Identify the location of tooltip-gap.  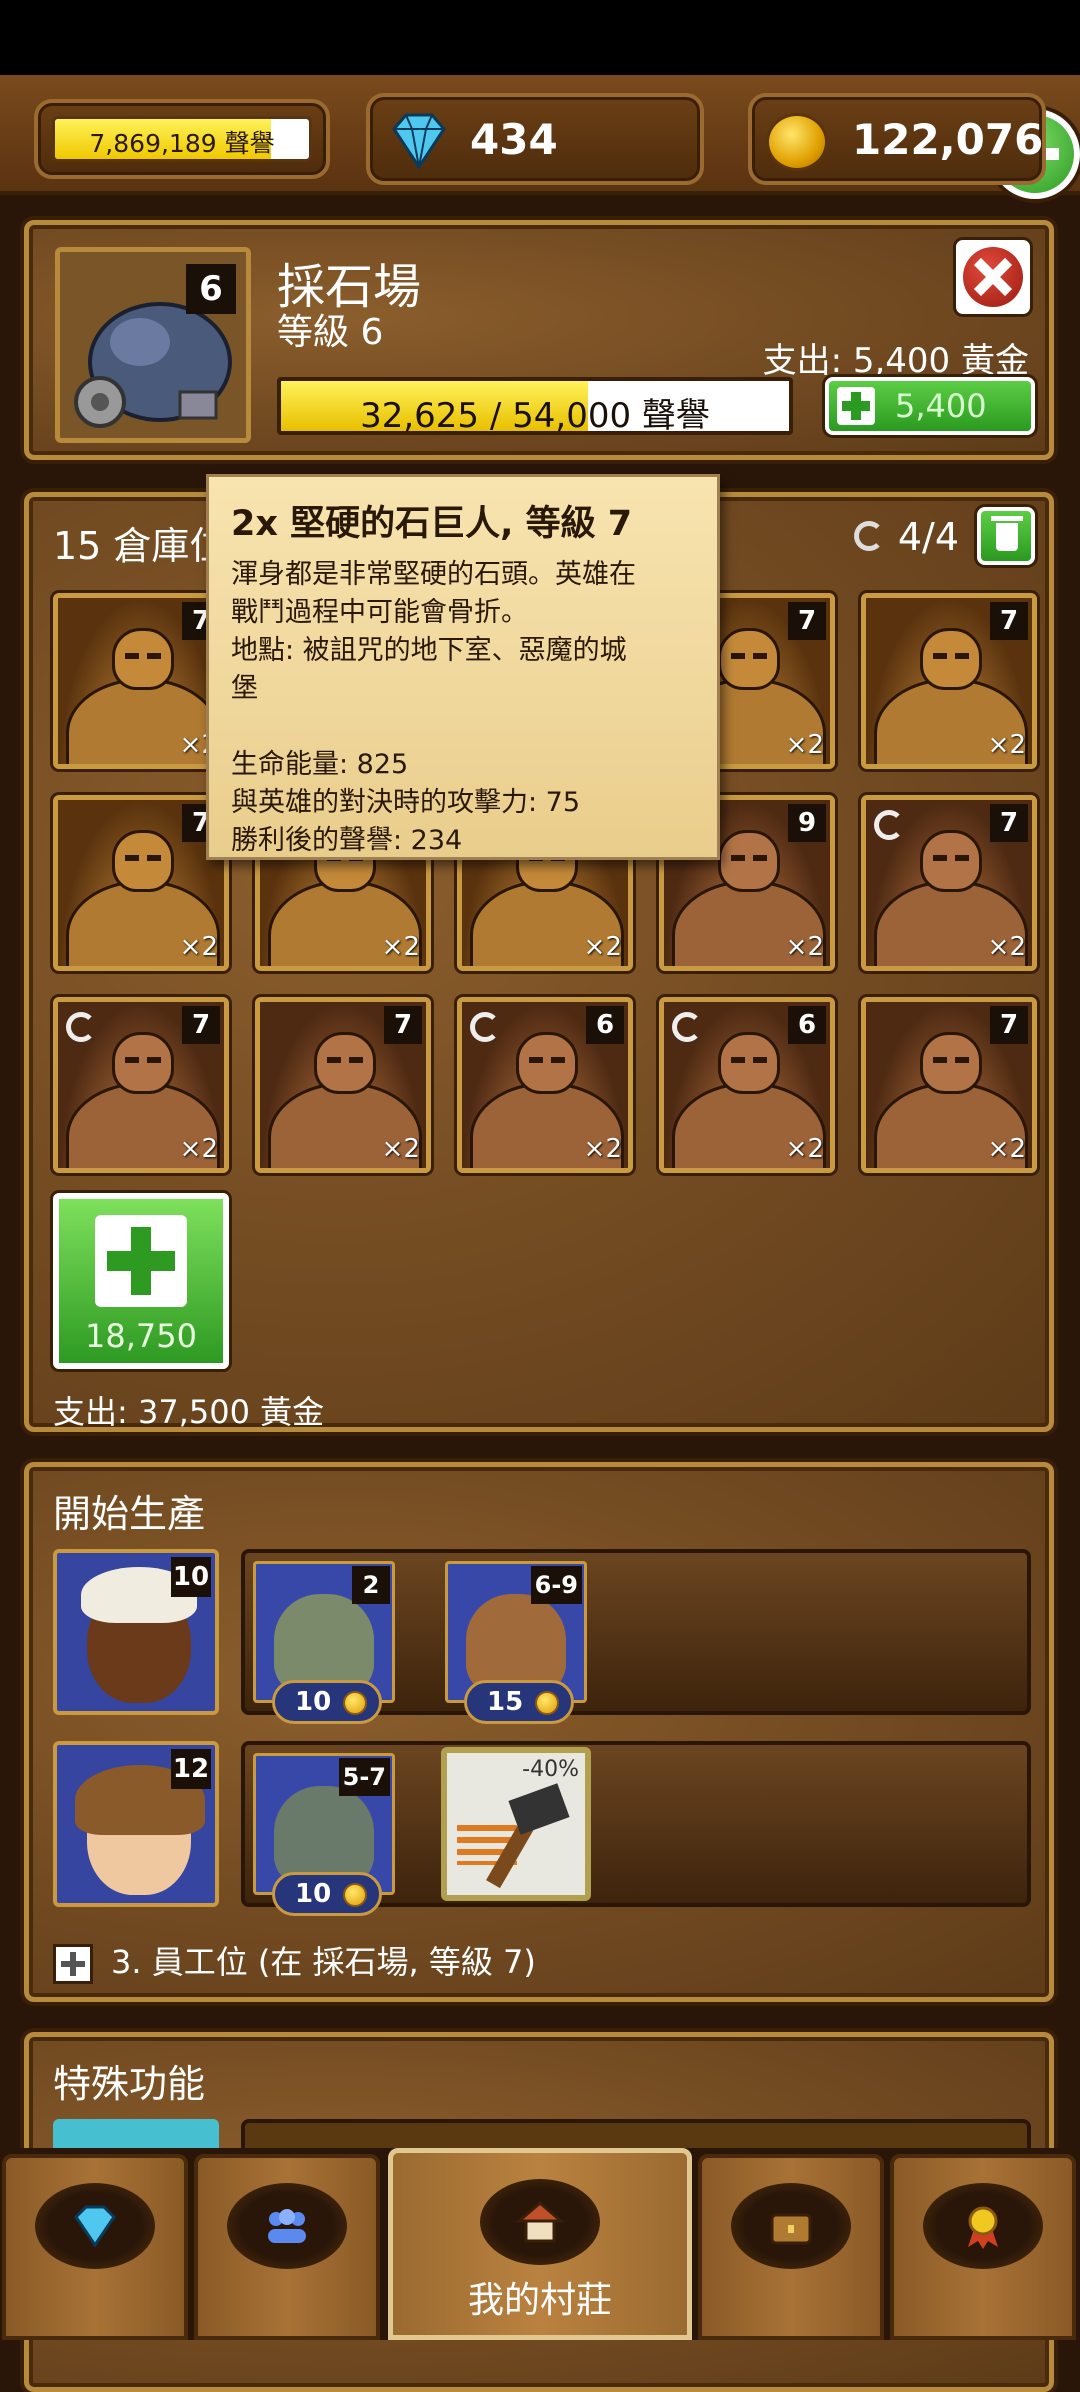
(463, 727).